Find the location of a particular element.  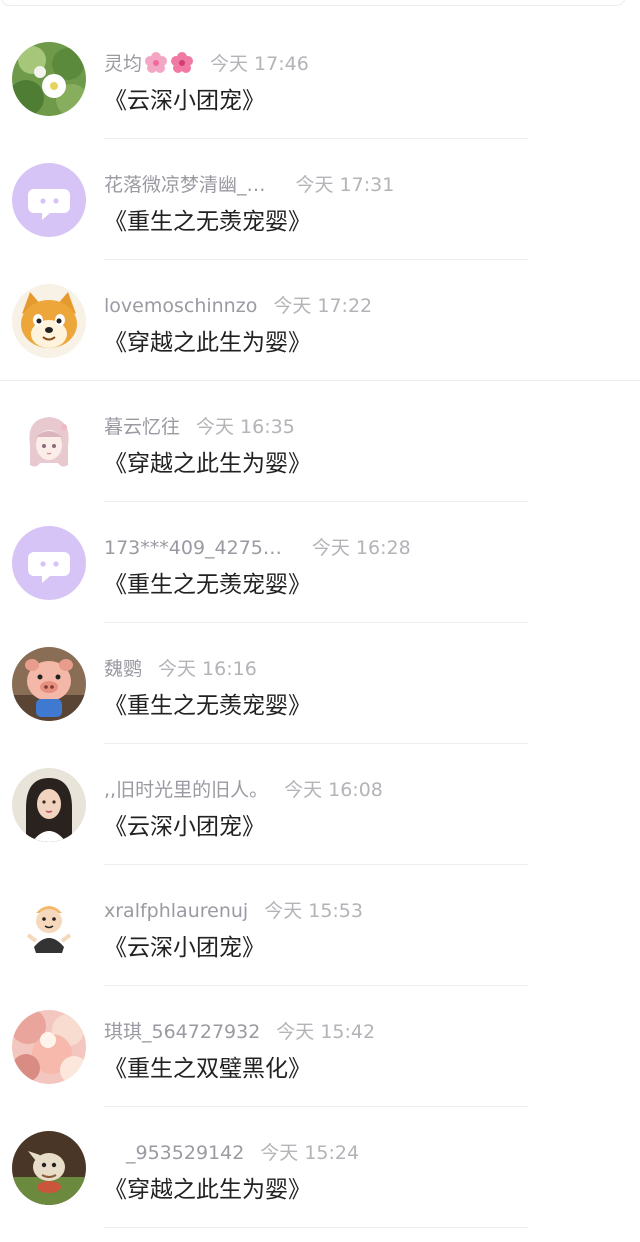

comment-item: 琪琪_564727932 今天 15:42 《重生之双璧黑化》 is located at coordinates (320, 1046).